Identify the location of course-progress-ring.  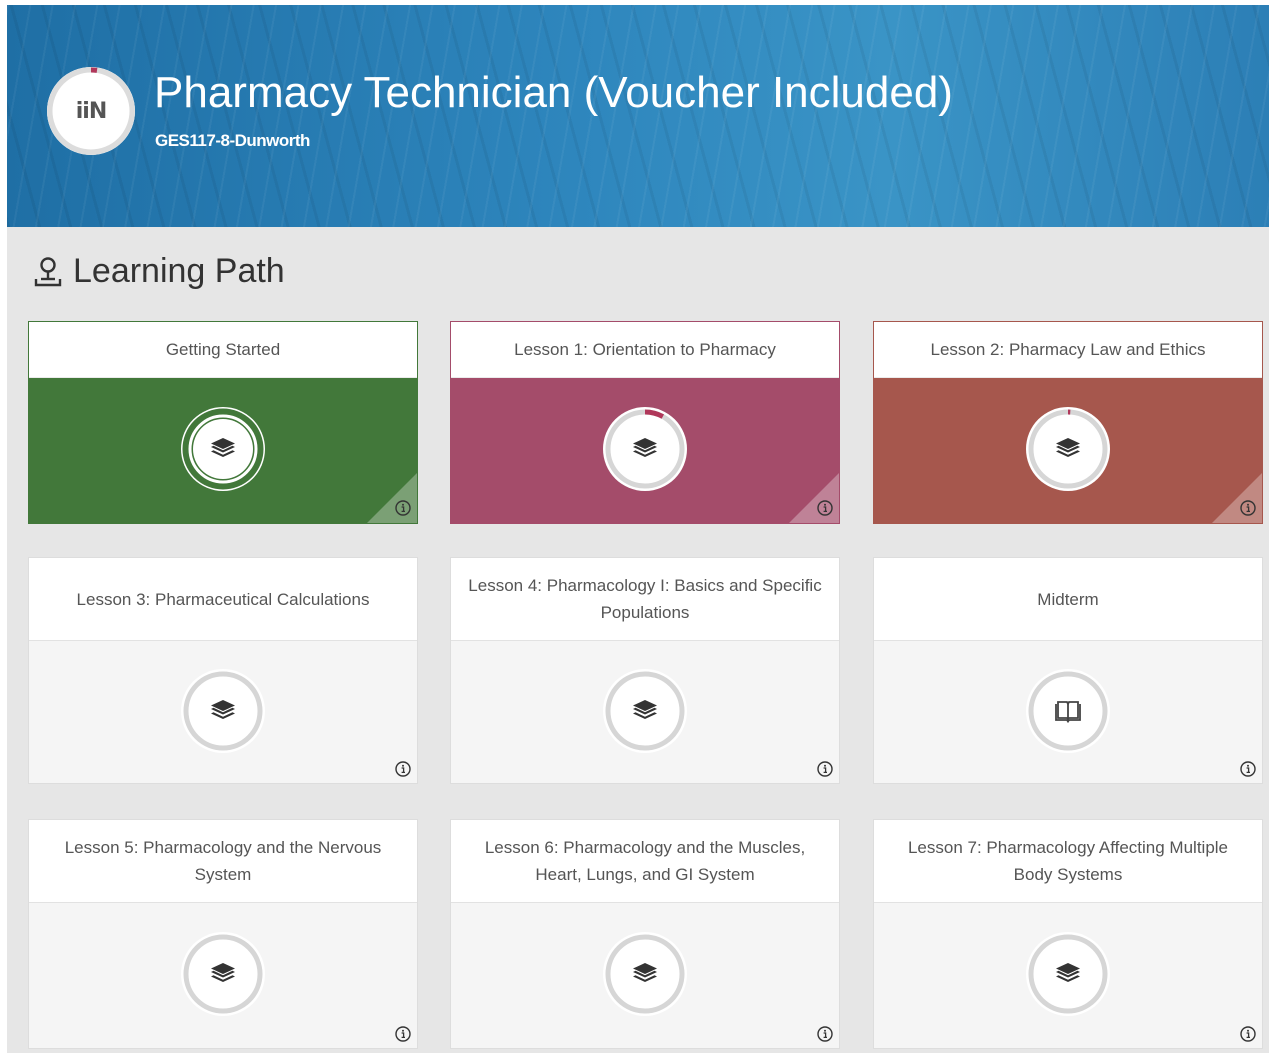
(91, 111).